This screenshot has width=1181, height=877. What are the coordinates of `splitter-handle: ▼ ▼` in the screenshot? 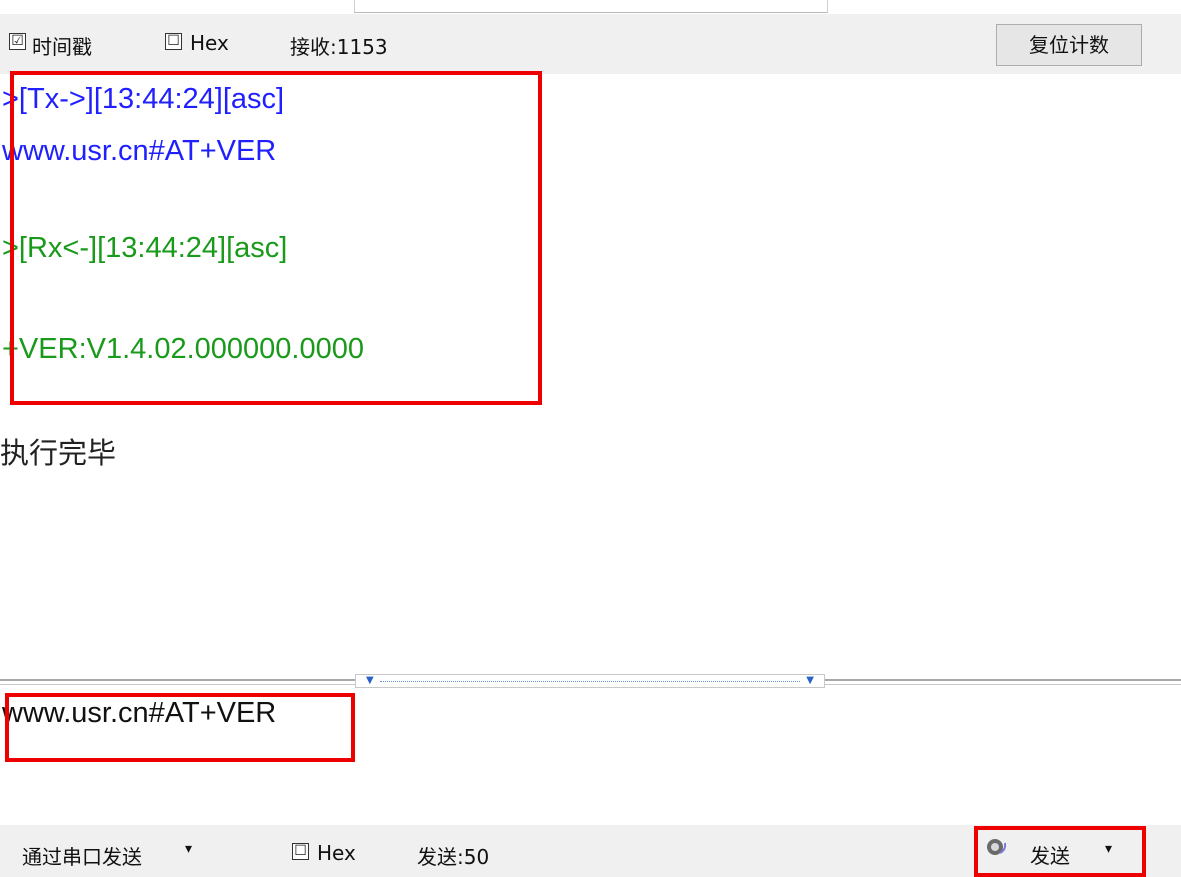 It's located at (590, 681).